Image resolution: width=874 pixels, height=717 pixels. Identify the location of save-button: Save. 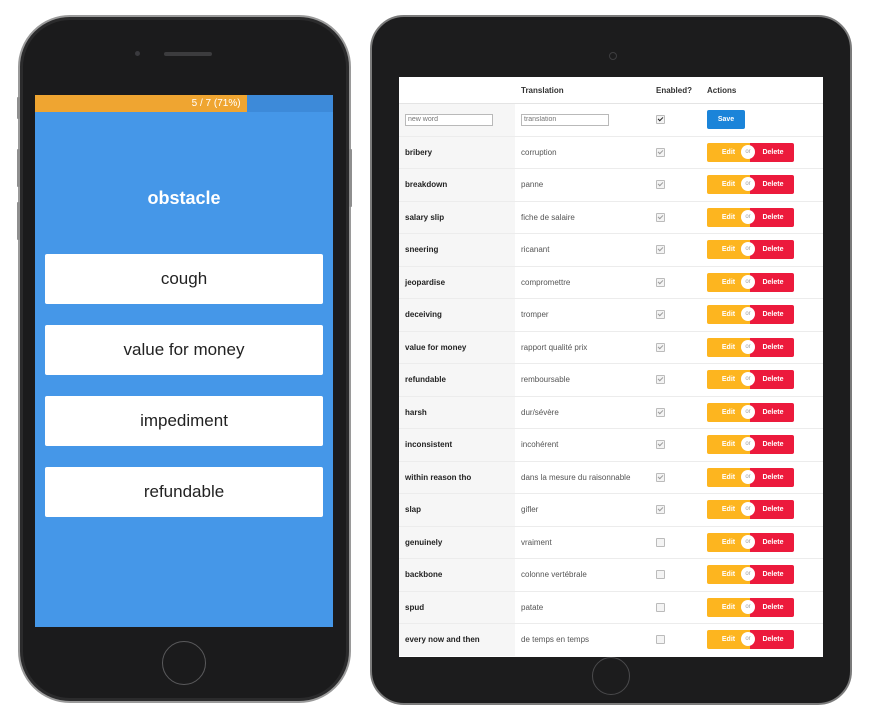
(726, 120).